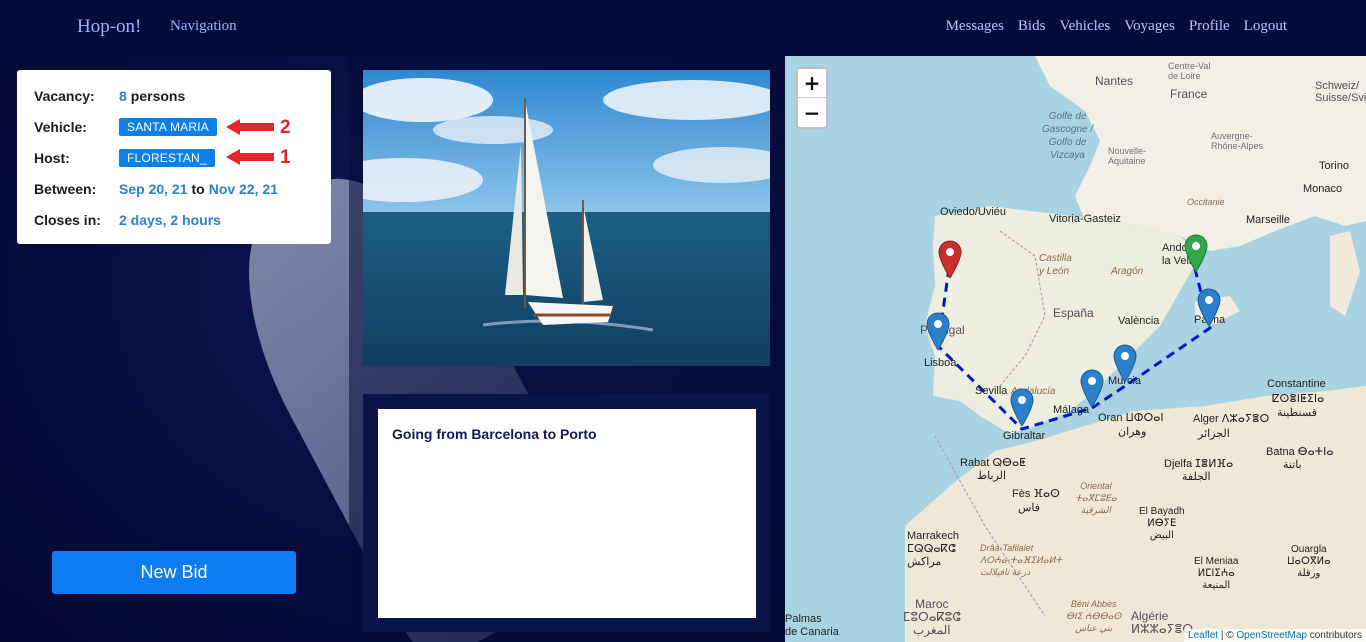  What do you see at coordinates (1149, 26) in the screenshot?
I see `nav-link-voyages: Voyages` at bounding box center [1149, 26].